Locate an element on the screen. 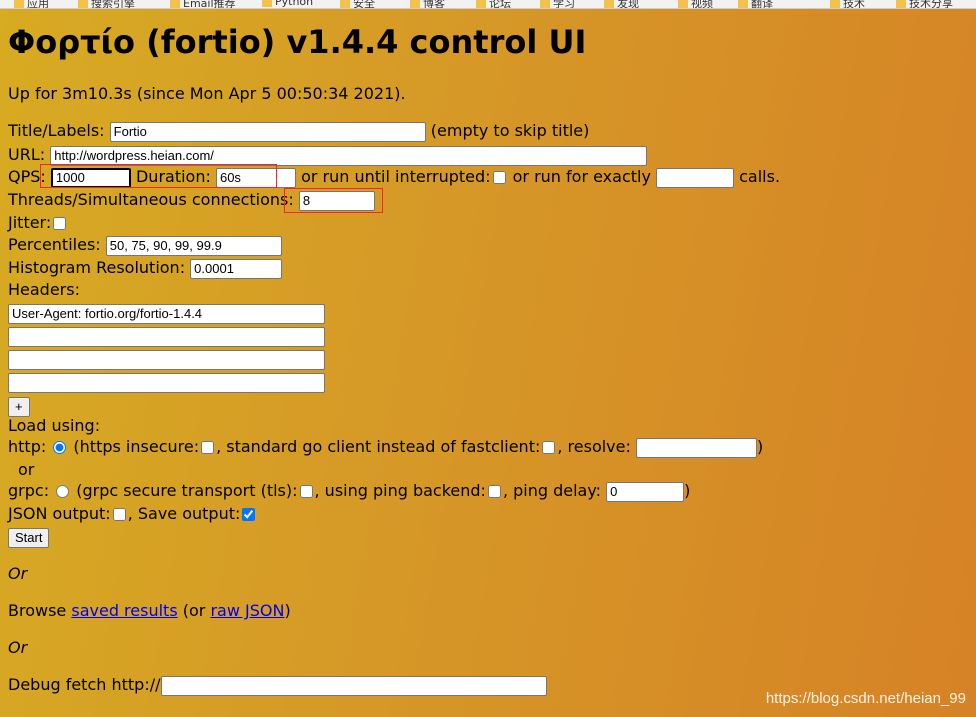  resolve-label: , resolve: is located at coordinates (594, 446).